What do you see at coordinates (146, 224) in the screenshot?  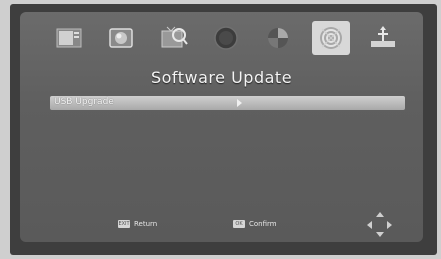 I see `return-label: Return` at bounding box center [146, 224].